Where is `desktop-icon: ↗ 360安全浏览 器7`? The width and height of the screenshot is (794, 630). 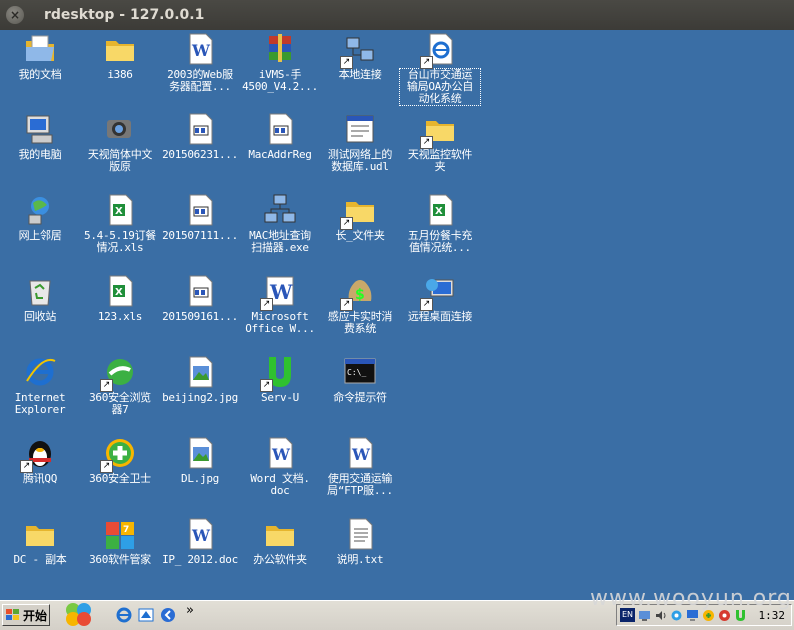
desktop-icon: ↗ 360安全浏览 器7 is located at coordinates (120, 385).